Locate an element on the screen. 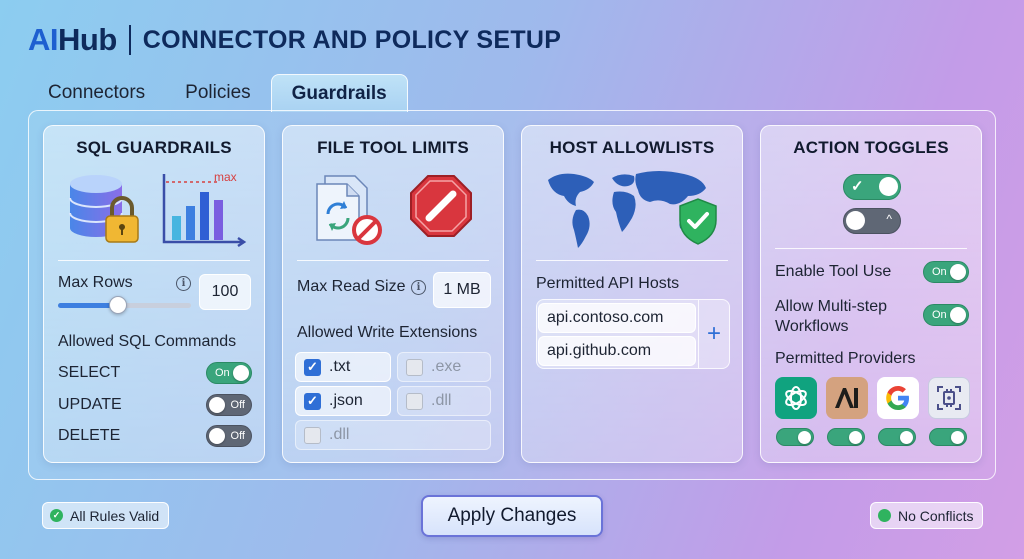 The image size is (1024, 559). openai-icon is located at coordinates (796, 398).